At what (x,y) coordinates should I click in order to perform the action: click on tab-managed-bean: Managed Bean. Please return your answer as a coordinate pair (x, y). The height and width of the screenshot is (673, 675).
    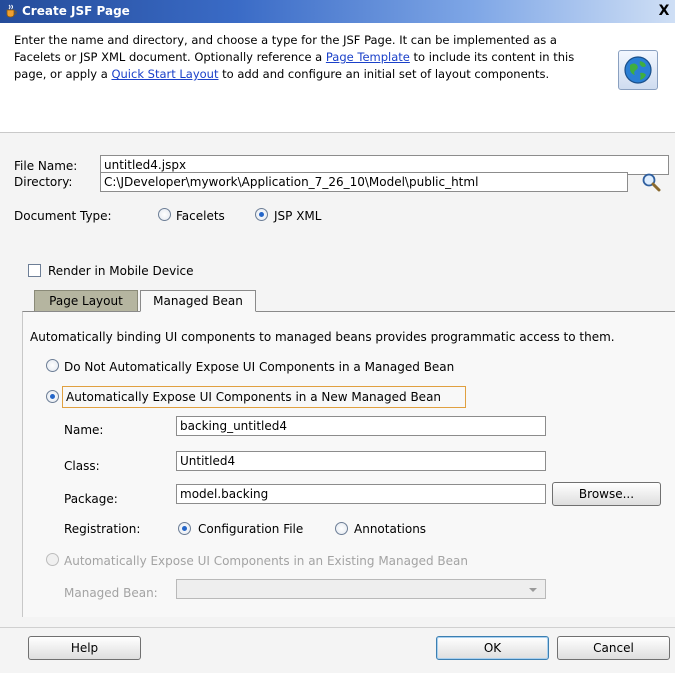
    Looking at the image, I should click on (198, 301).